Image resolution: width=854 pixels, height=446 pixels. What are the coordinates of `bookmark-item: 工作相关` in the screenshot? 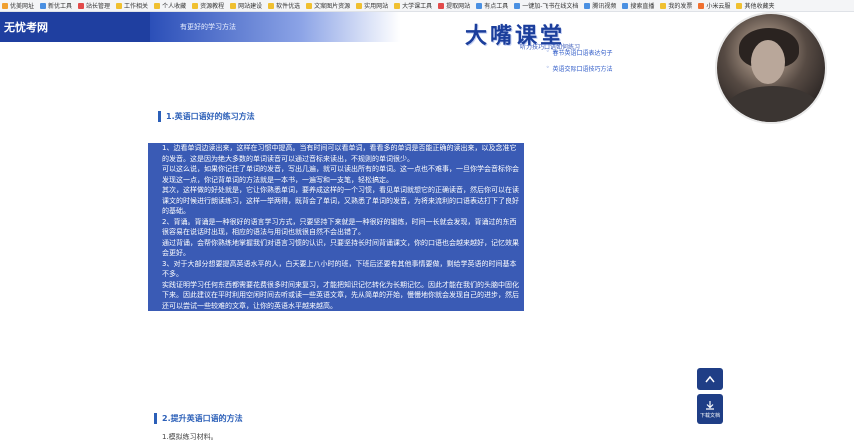 It's located at (132, 5).